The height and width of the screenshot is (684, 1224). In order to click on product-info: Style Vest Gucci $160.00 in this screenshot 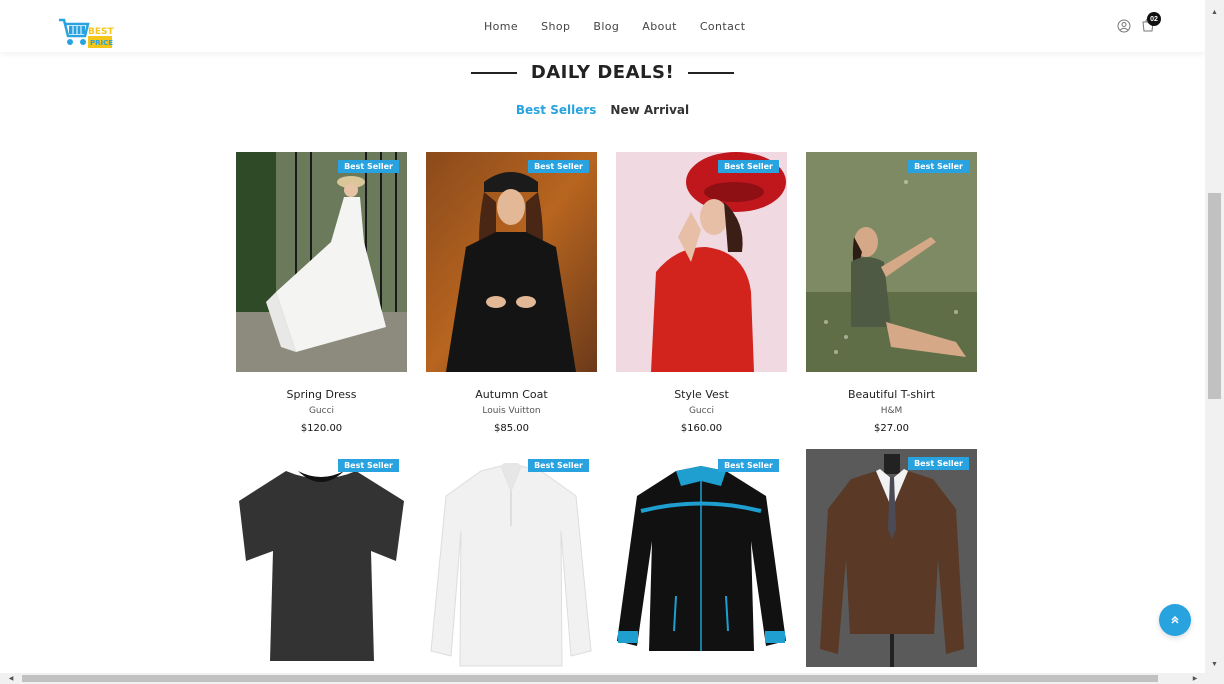, I will do `click(701, 411)`.